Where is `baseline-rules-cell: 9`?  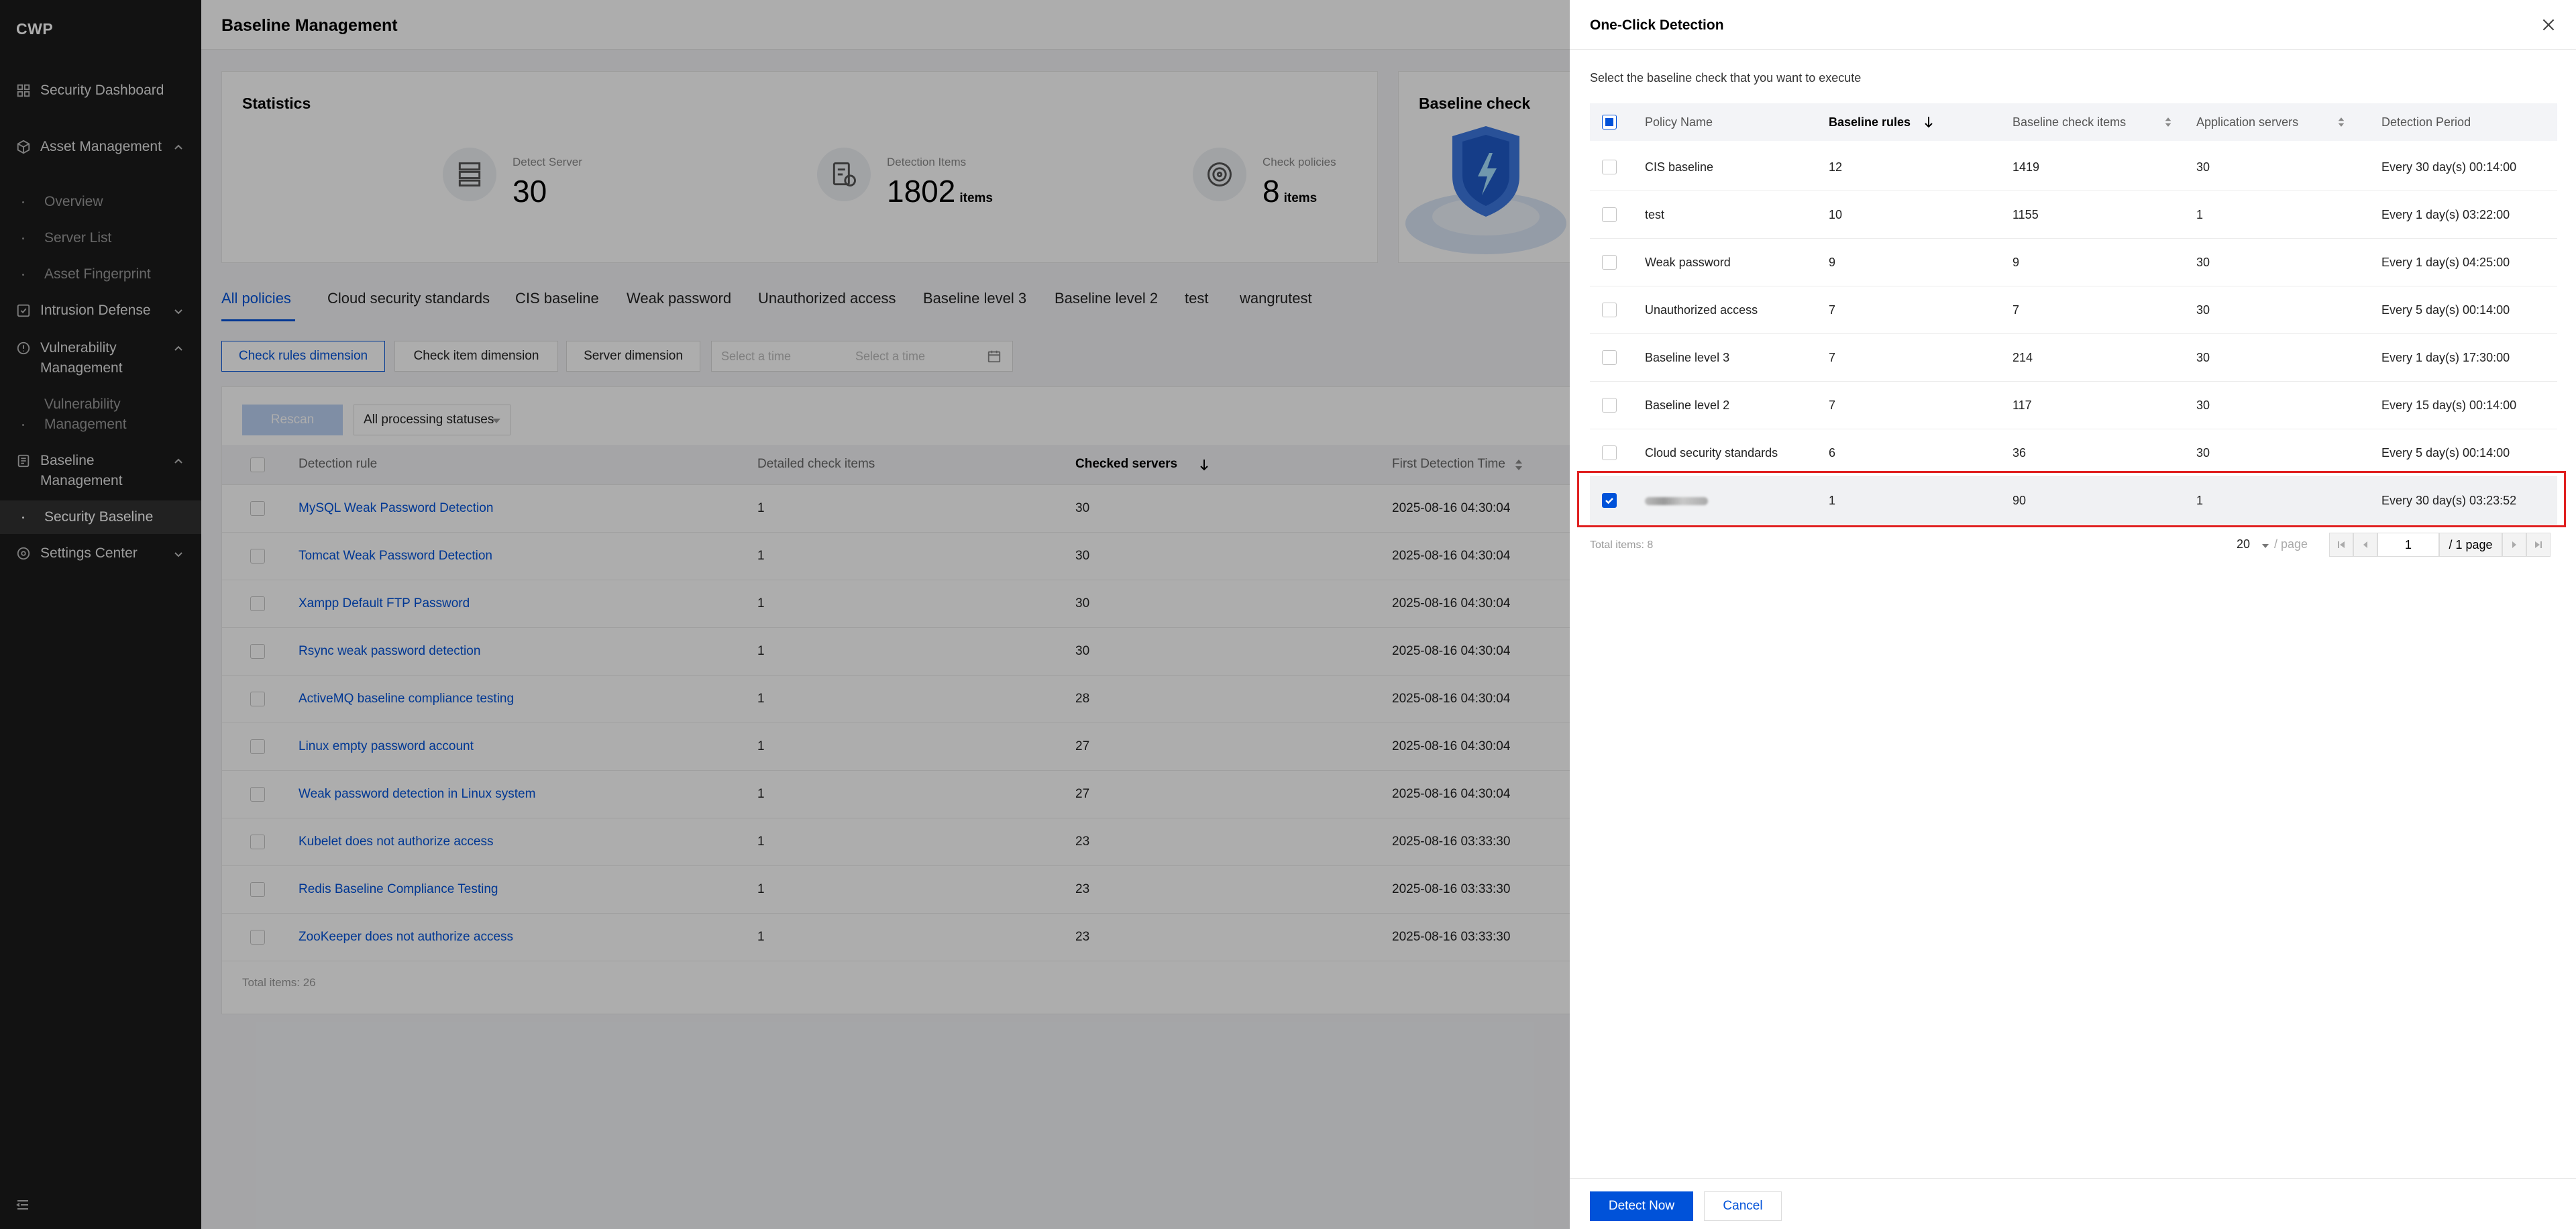
baseline-rules-cell: 9 is located at coordinates (1832, 263).